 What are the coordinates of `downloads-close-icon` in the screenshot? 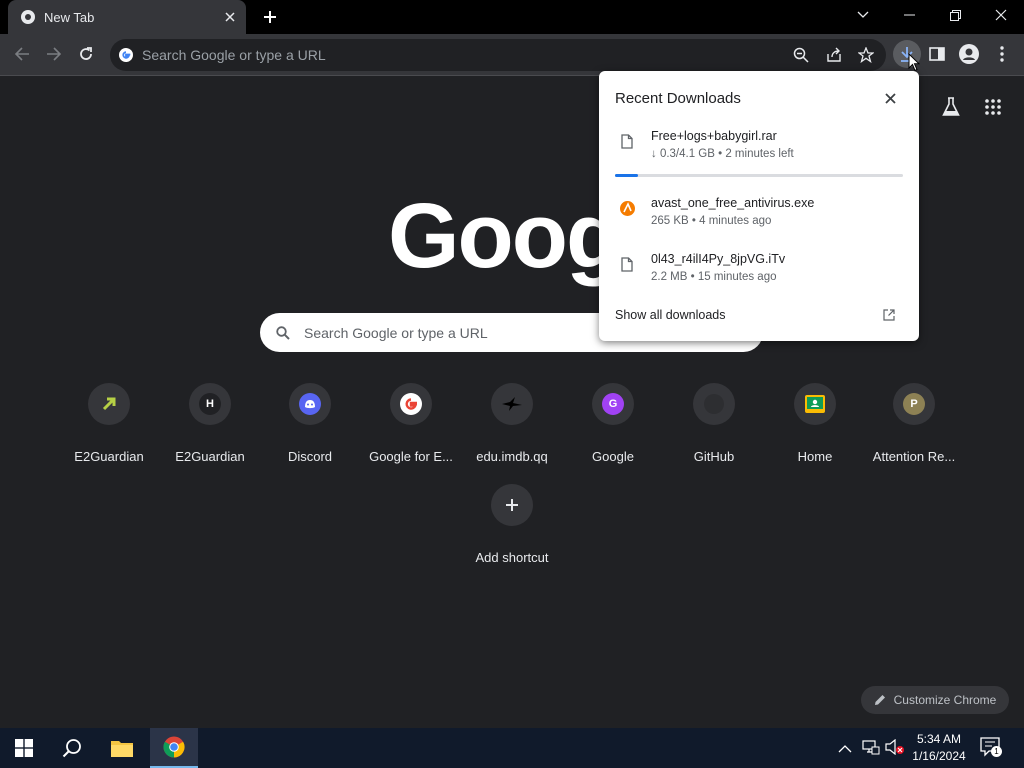 It's located at (890, 98).